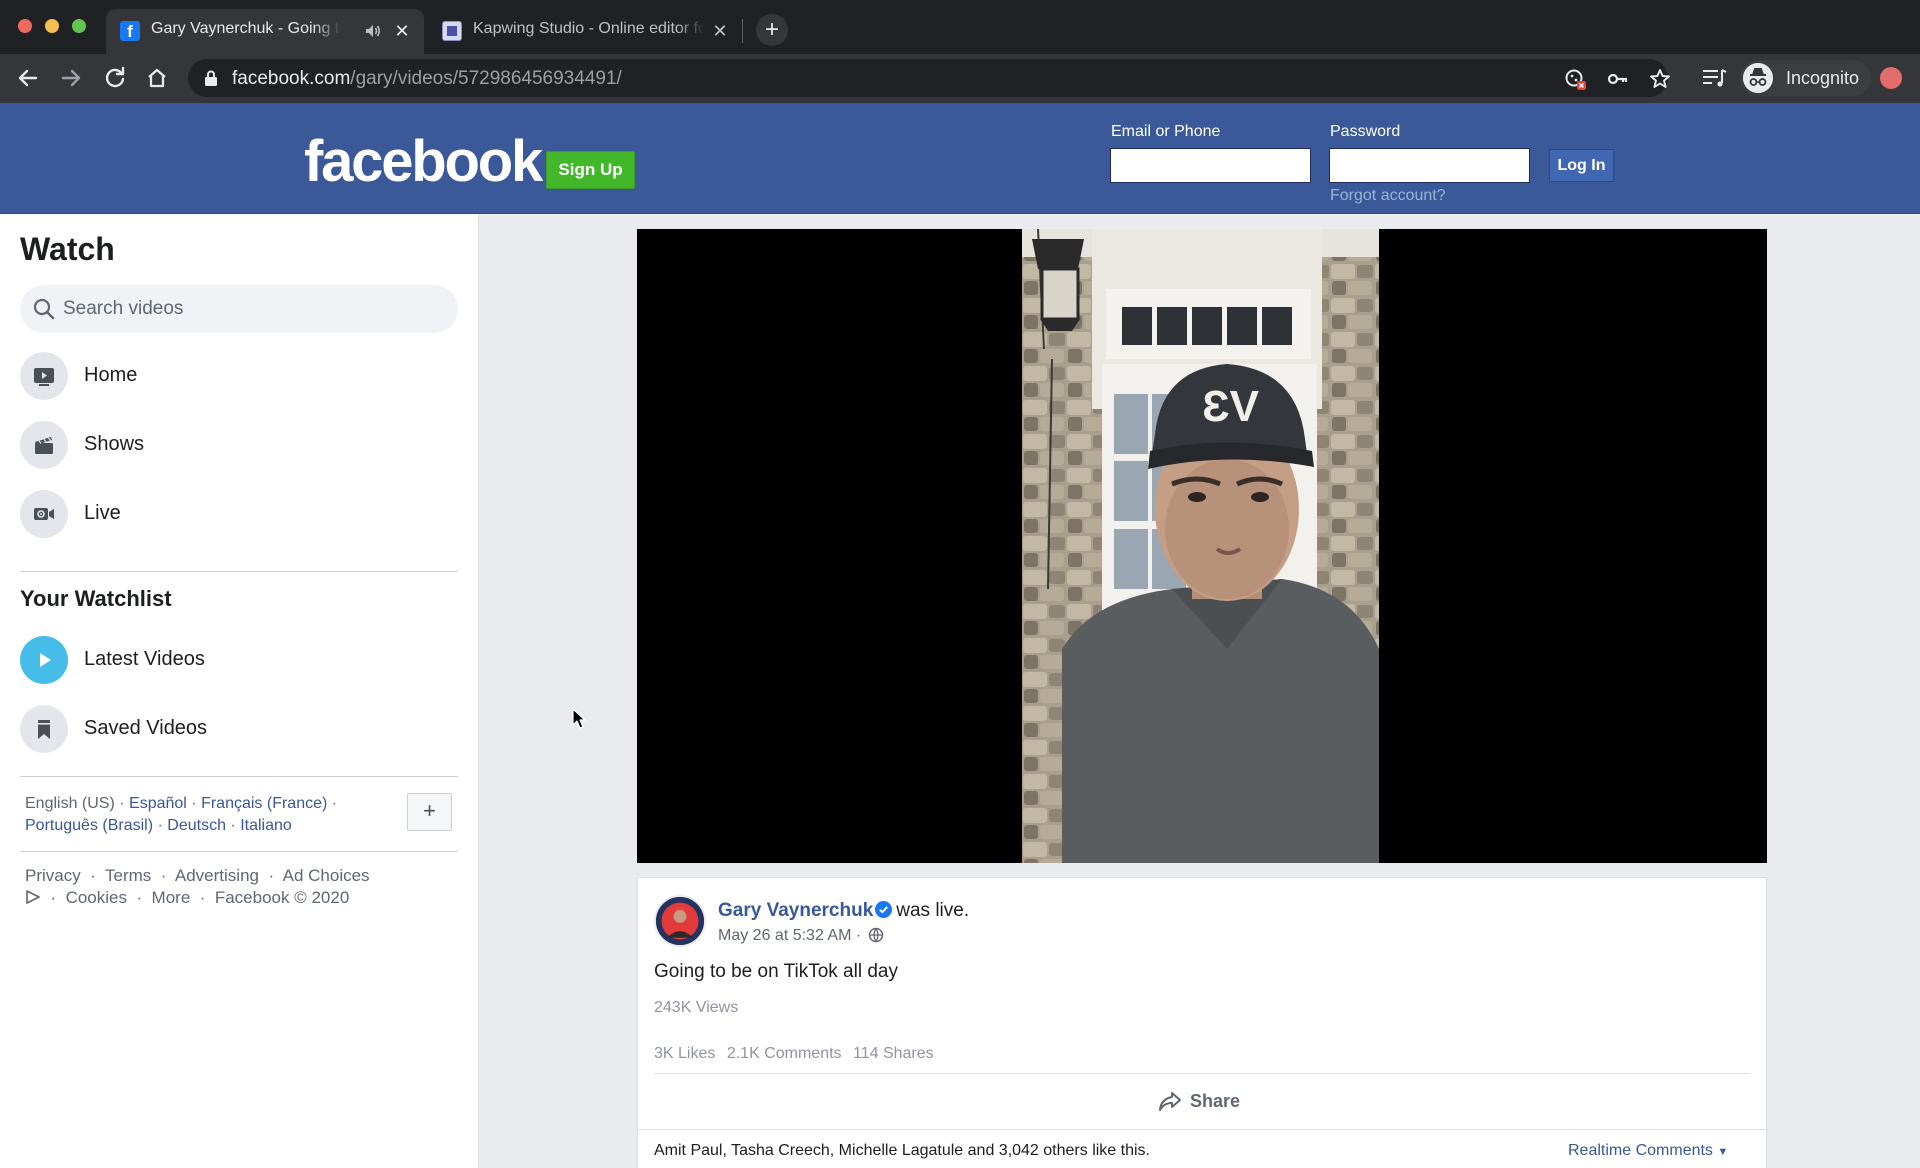 This screenshot has height=1168, width=1920. What do you see at coordinates (96, 598) in the screenshot?
I see `watchlist-heading: Your Watchlist` at bounding box center [96, 598].